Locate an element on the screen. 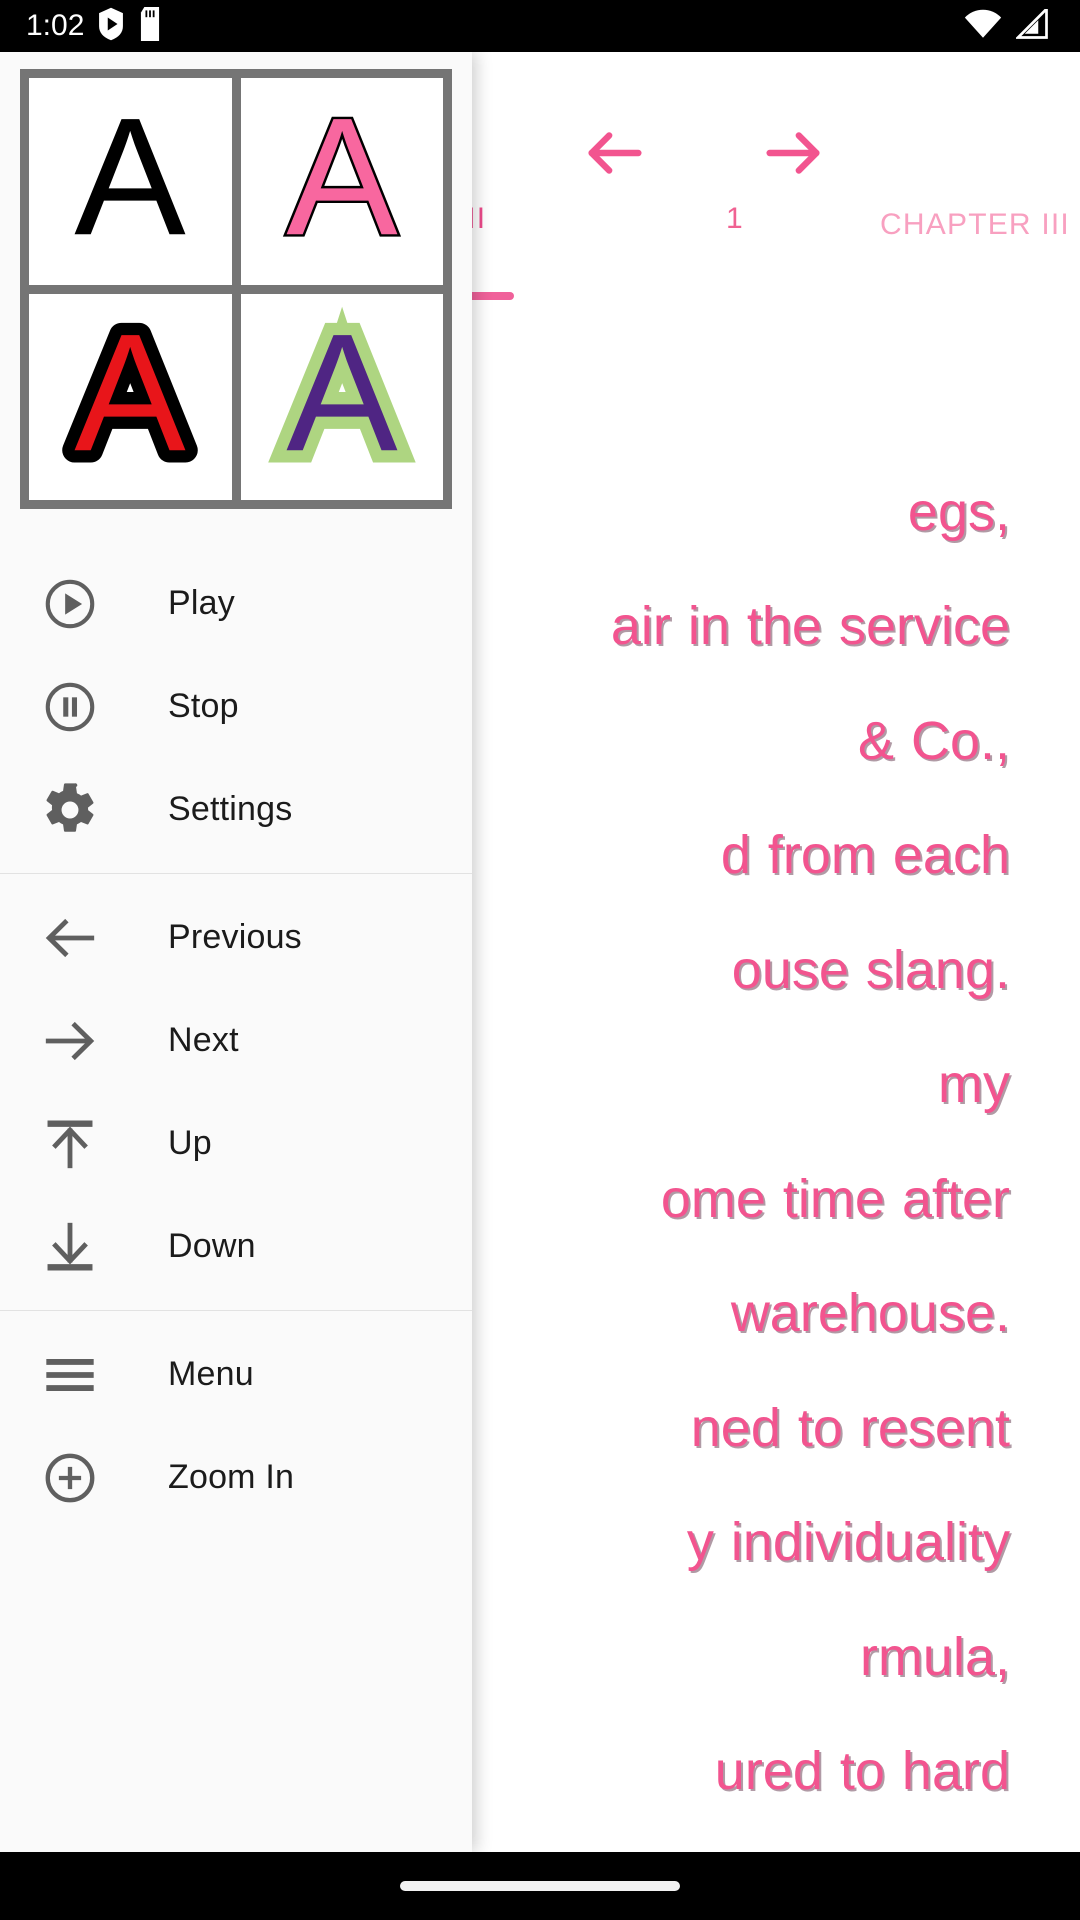 This screenshot has height=1920, width=1080. menu-item-label: Next is located at coordinates (203, 1040).